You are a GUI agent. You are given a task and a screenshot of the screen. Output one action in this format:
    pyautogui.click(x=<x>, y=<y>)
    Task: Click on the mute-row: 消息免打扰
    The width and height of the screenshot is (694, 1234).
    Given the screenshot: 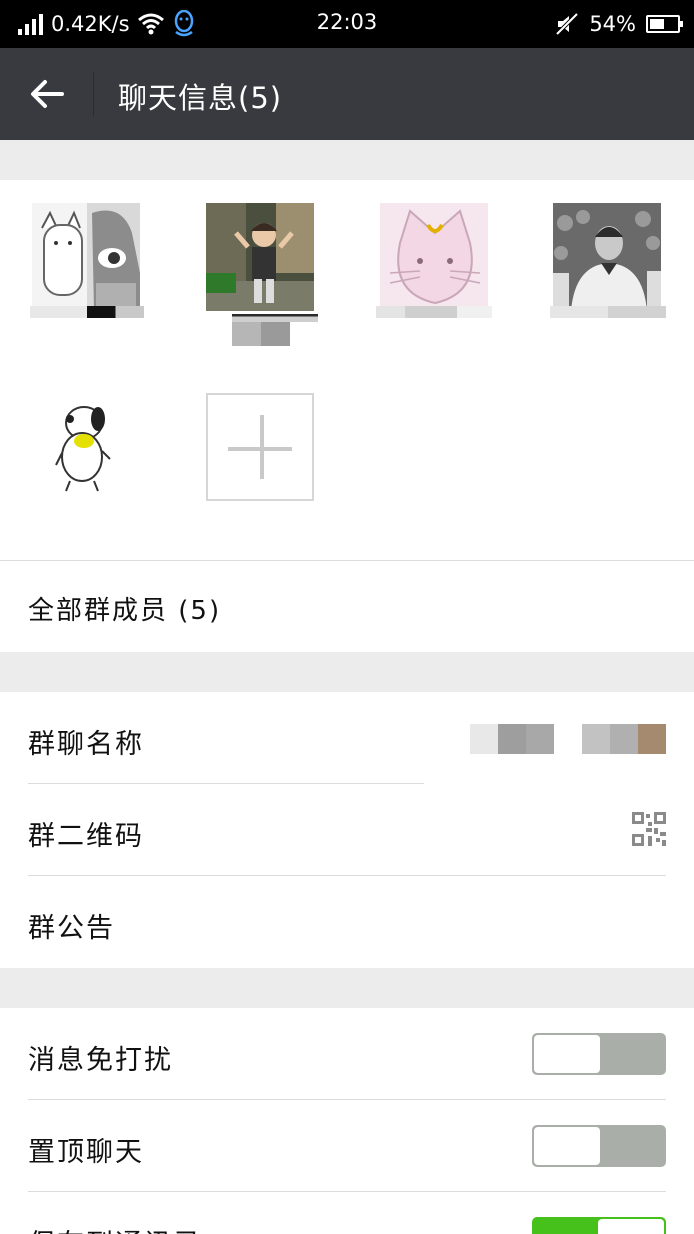 What is the action you would take?
    pyautogui.click(x=347, y=1054)
    